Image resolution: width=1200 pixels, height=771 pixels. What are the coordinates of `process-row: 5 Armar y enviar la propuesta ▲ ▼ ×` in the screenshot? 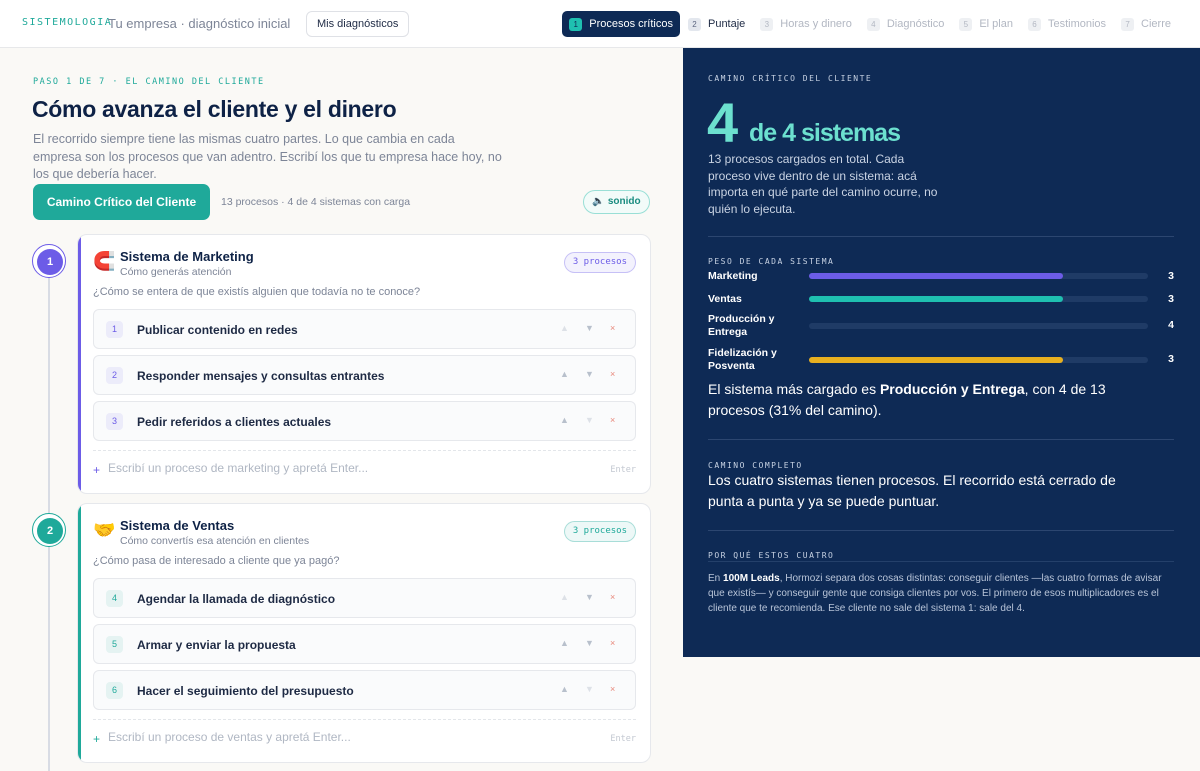 It's located at (364, 644).